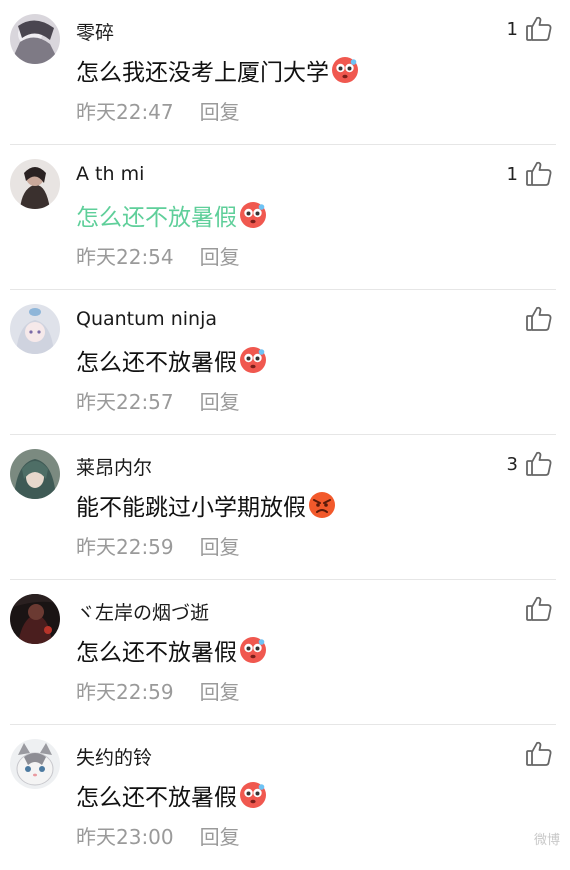  I want to click on comment-body: 能不能跳过小学期放假, so click(191, 508).